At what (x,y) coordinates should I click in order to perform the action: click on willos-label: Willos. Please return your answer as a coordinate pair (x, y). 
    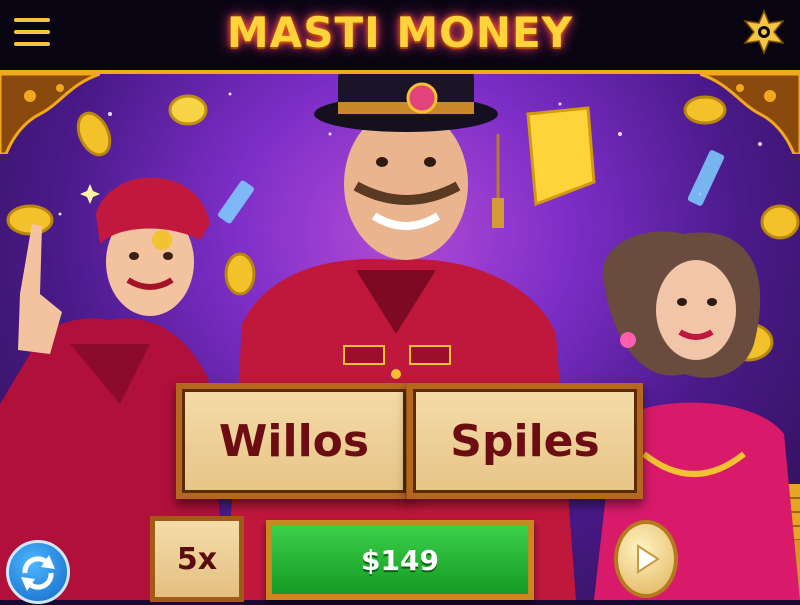
    Looking at the image, I should click on (294, 441).